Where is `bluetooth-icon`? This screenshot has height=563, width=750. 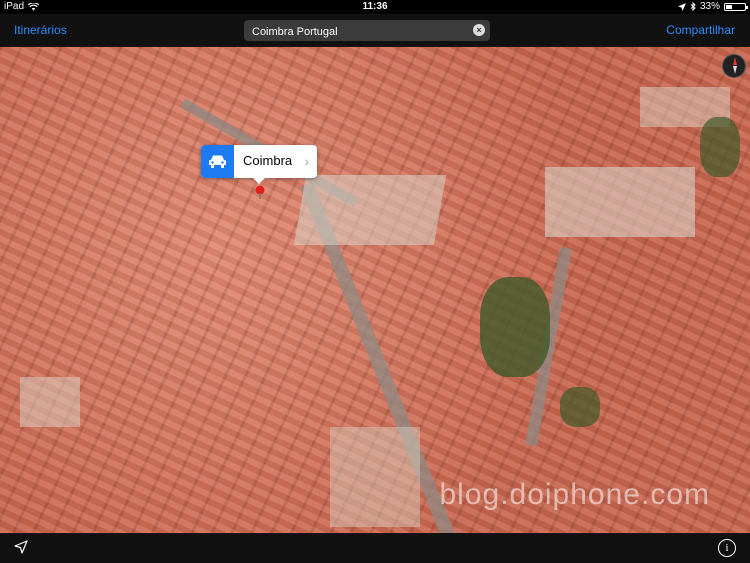 bluetooth-icon is located at coordinates (693, 6).